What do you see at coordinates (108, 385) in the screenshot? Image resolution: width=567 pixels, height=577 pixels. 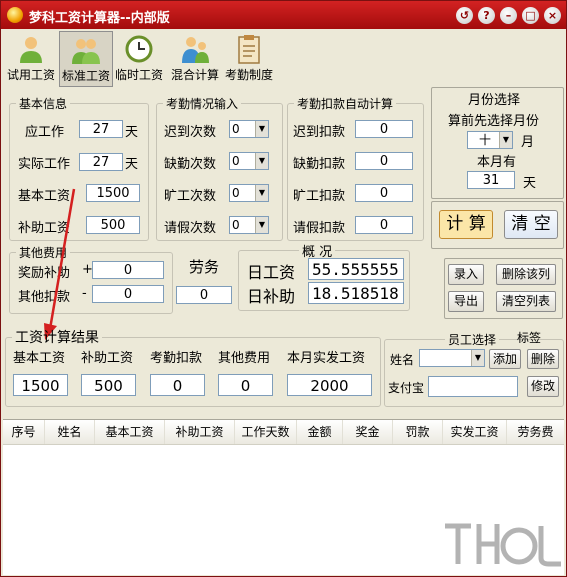 I see `result-subsidy-value: 500` at bounding box center [108, 385].